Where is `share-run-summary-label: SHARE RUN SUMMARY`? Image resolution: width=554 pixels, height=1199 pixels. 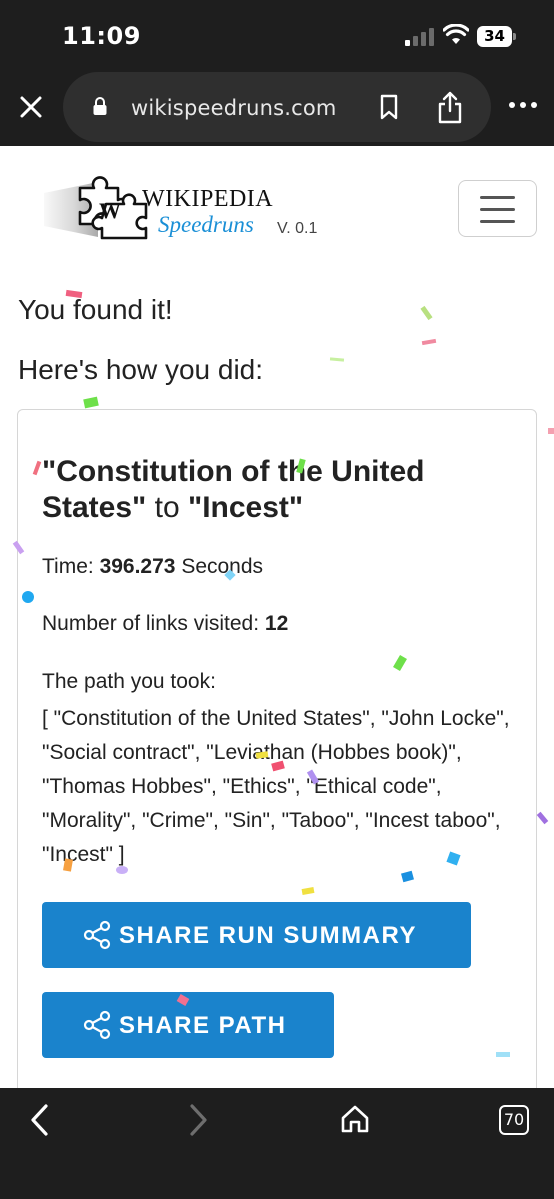
share-run-summary-label: SHARE RUN SUMMARY is located at coordinates (268, 935).